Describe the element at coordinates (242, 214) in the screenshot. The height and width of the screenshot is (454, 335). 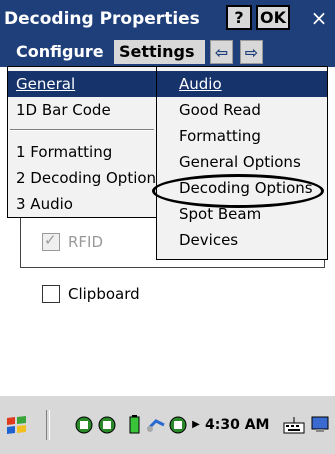
I see `submenu-item-spot-beam: Spot Beam` at that location.